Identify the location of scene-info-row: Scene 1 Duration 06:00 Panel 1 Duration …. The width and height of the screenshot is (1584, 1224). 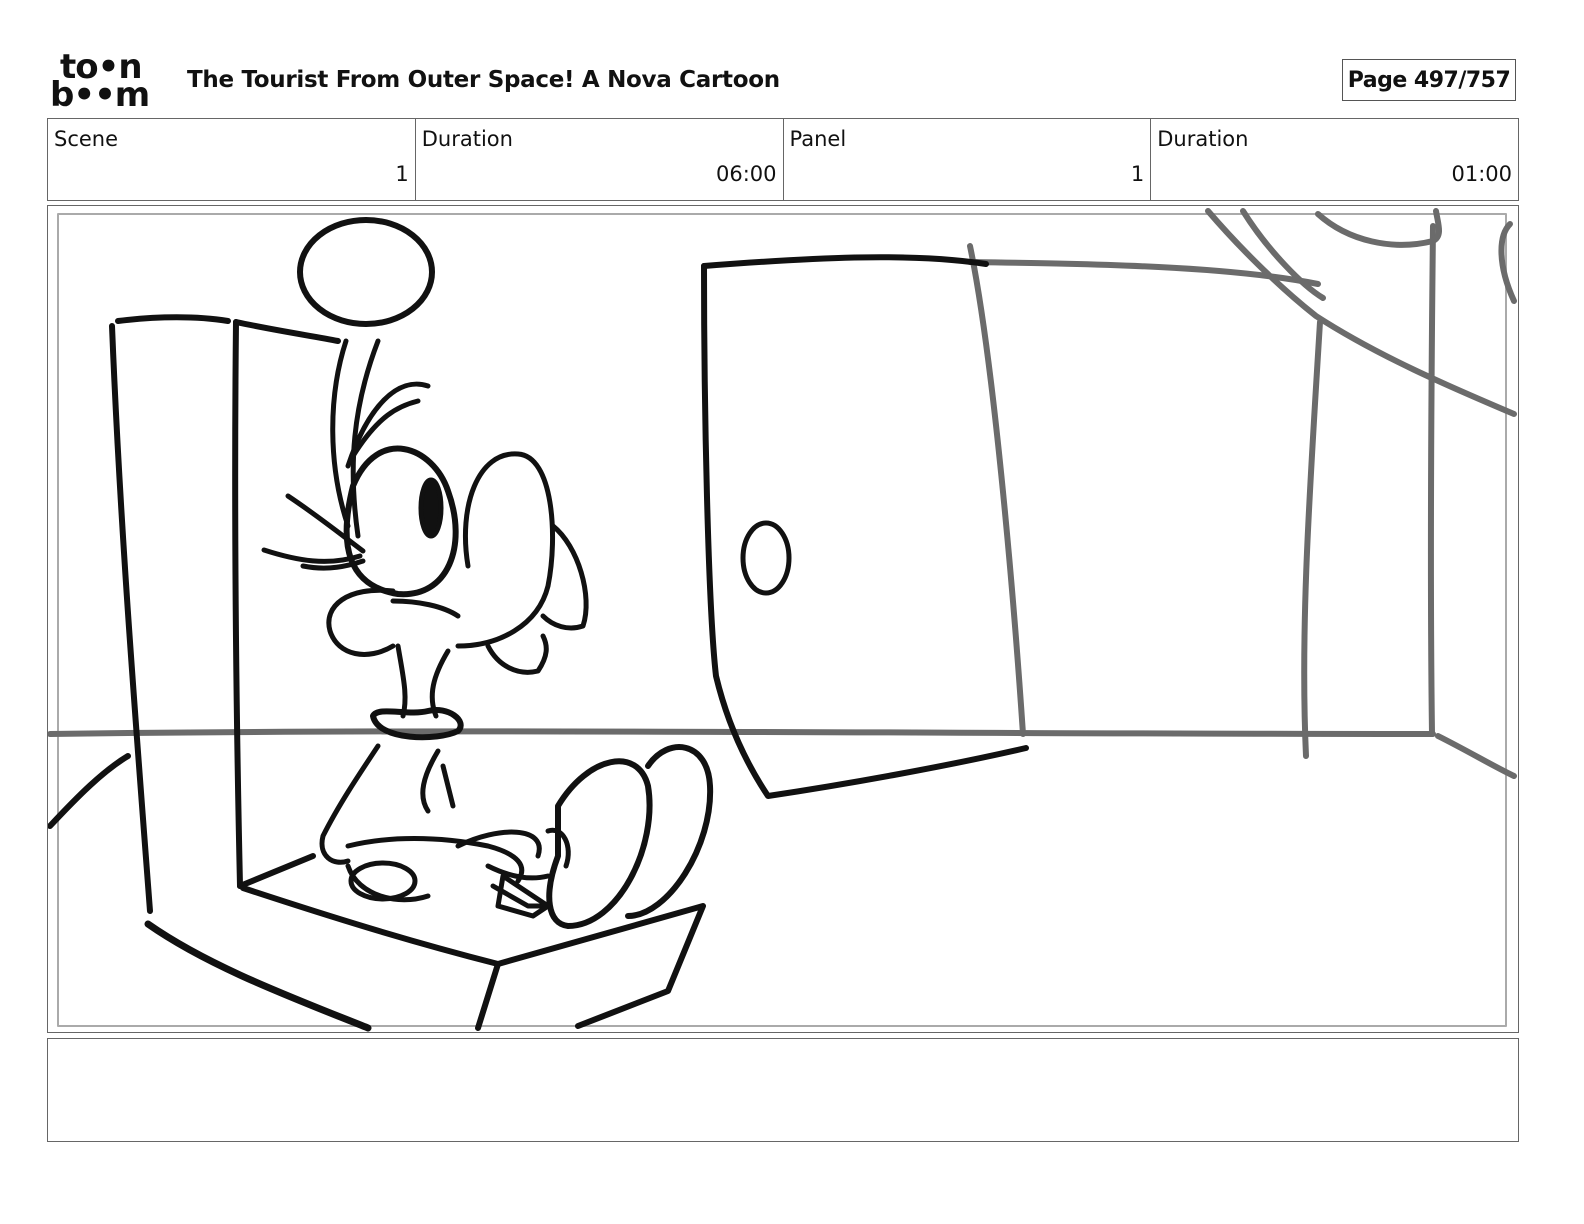
(783, 159).